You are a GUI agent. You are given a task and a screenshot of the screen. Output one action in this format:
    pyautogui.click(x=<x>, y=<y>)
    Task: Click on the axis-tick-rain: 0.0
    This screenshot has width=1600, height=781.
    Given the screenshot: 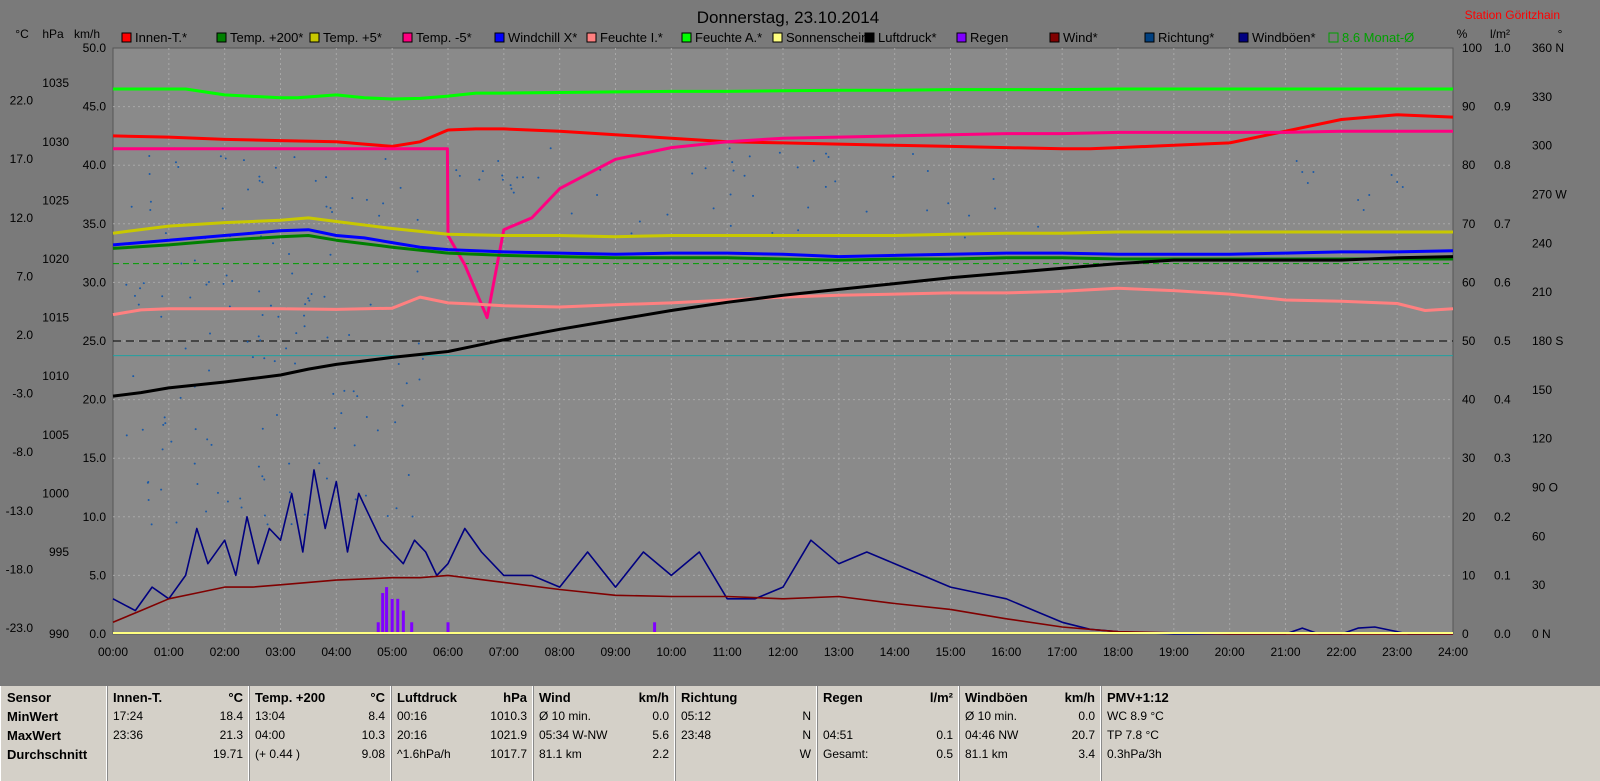 What is the action you would take?
    pyautogui.click(x=1502, y=634)
    